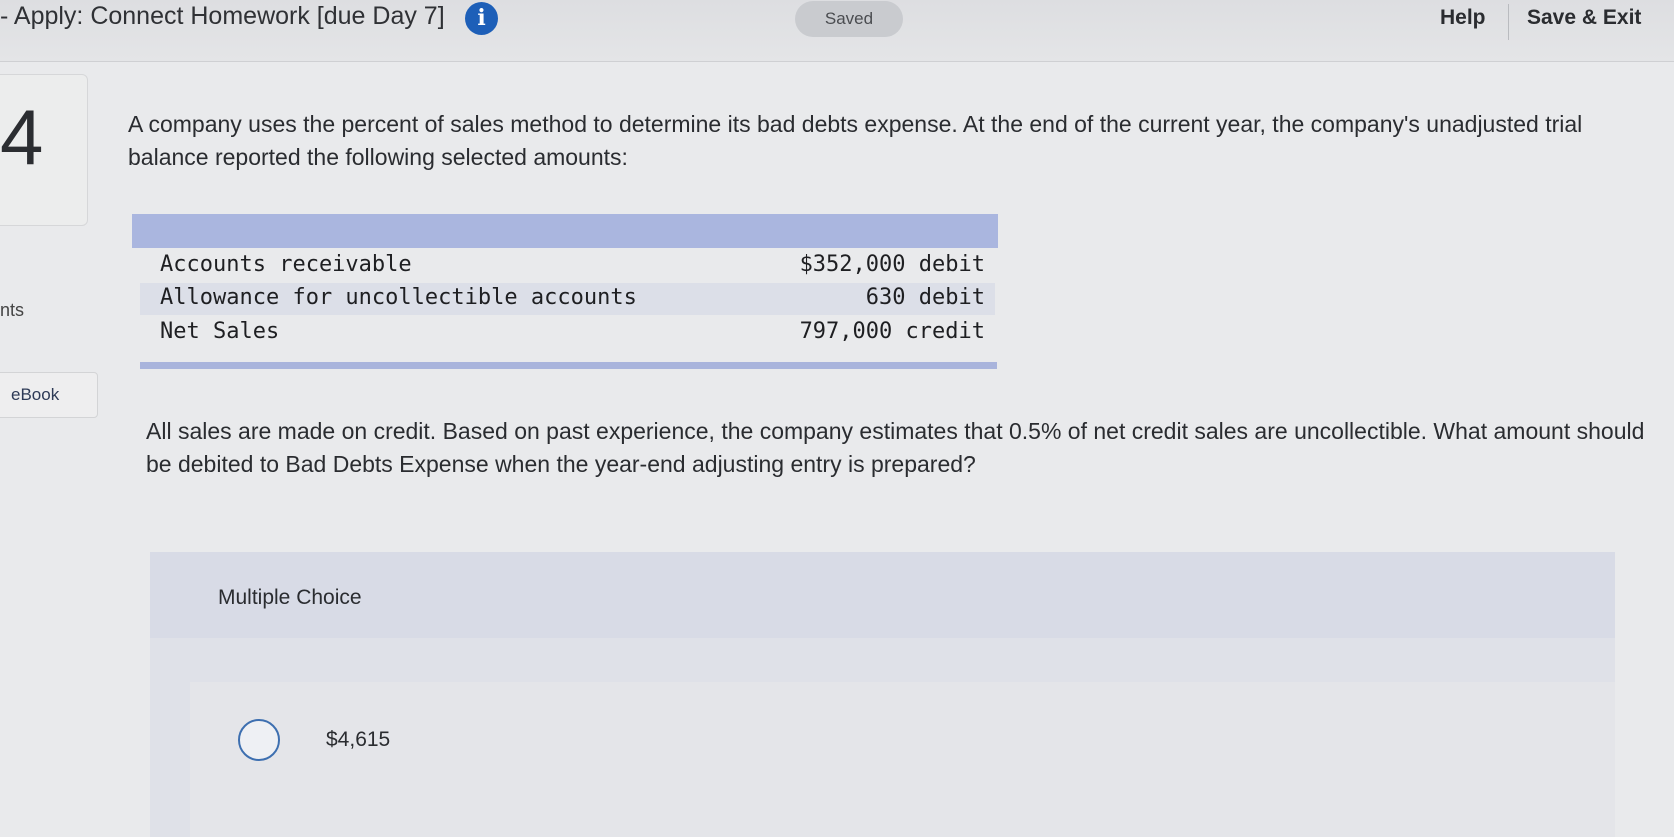 Image resolution: width=1674 pixels, height=837 pixels. I want to click on row-value: 797,000 credit, so click(892, 331).